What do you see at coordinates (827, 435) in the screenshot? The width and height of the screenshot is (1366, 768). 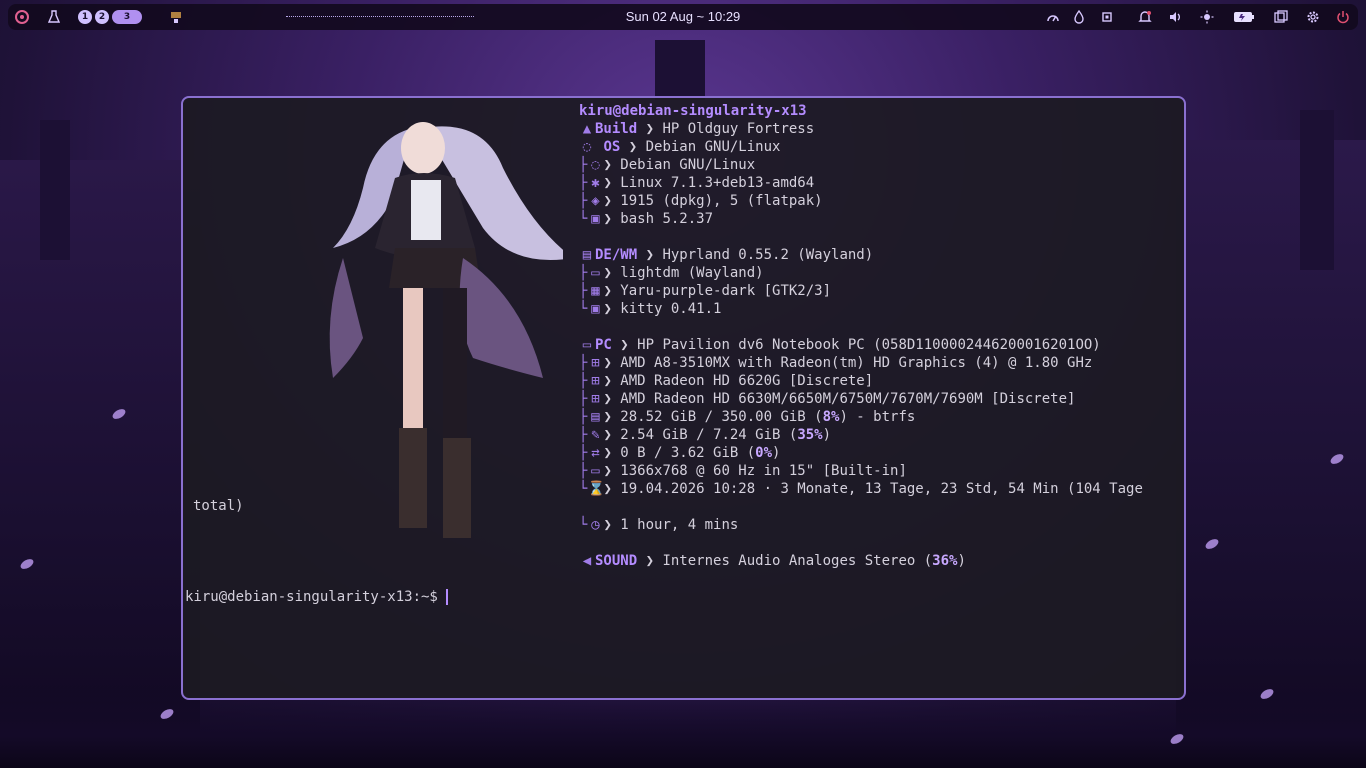 I see `memory-suffix: )` at bounding box center [827, 435].